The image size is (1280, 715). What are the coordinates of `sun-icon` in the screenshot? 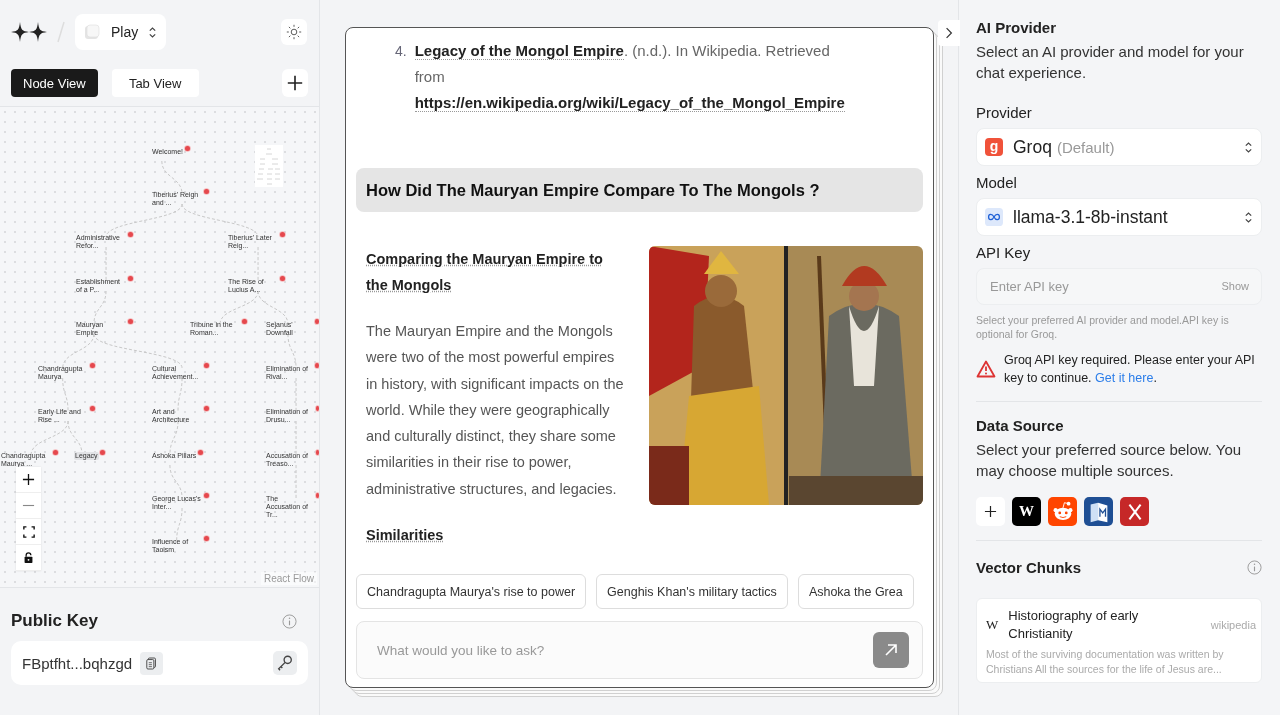 It's located at (294, 32).